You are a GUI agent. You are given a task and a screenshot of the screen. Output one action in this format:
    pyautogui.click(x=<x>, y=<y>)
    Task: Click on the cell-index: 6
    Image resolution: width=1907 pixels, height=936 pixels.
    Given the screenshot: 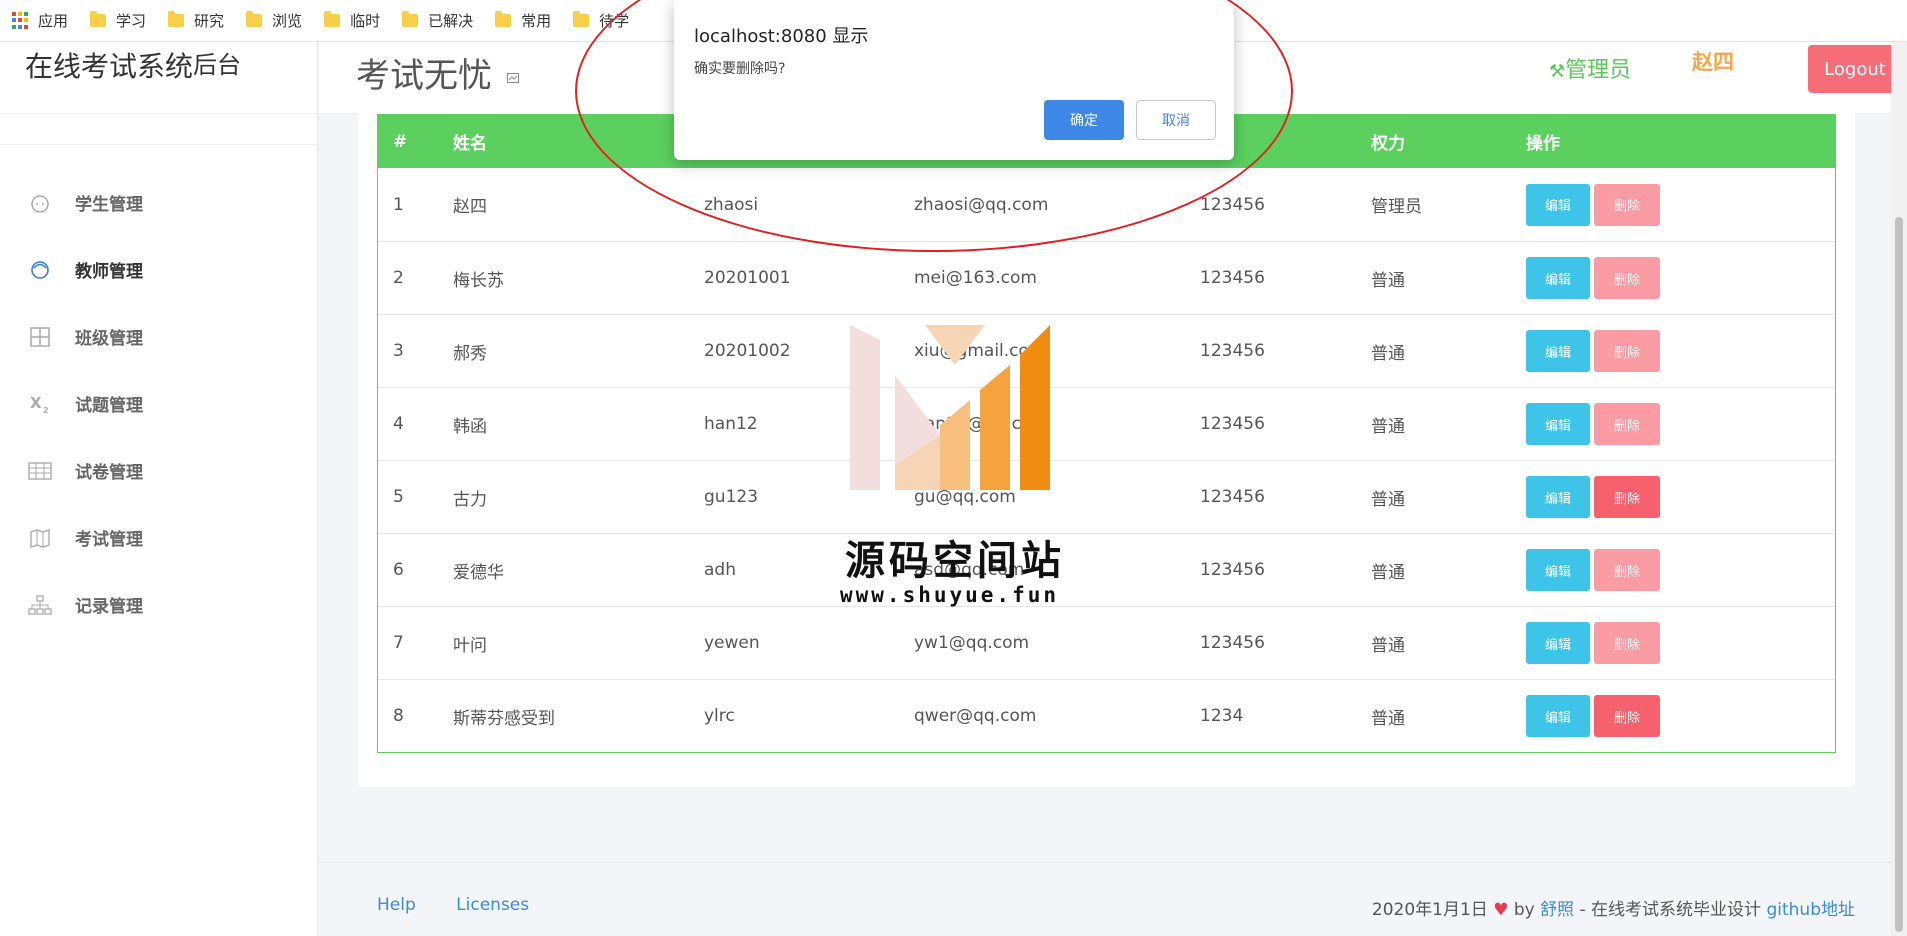 What is the action you would take?
    pyautogui.click(x=398, y=570)
    